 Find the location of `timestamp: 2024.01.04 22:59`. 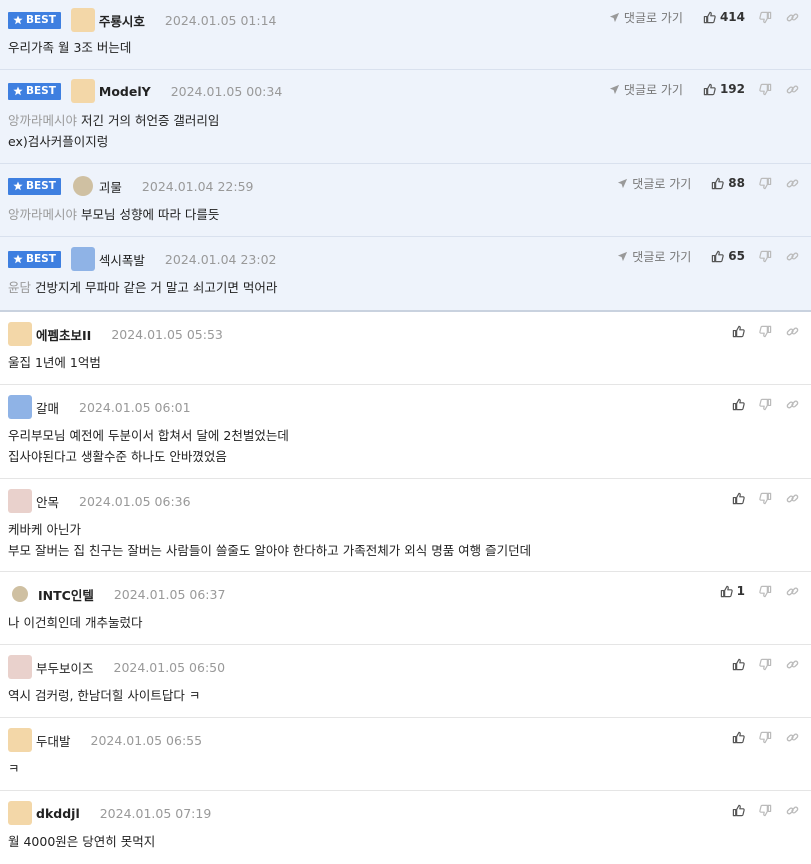

timestamp: 2024.01.04 22:59 is located at coordinates (197, 186).